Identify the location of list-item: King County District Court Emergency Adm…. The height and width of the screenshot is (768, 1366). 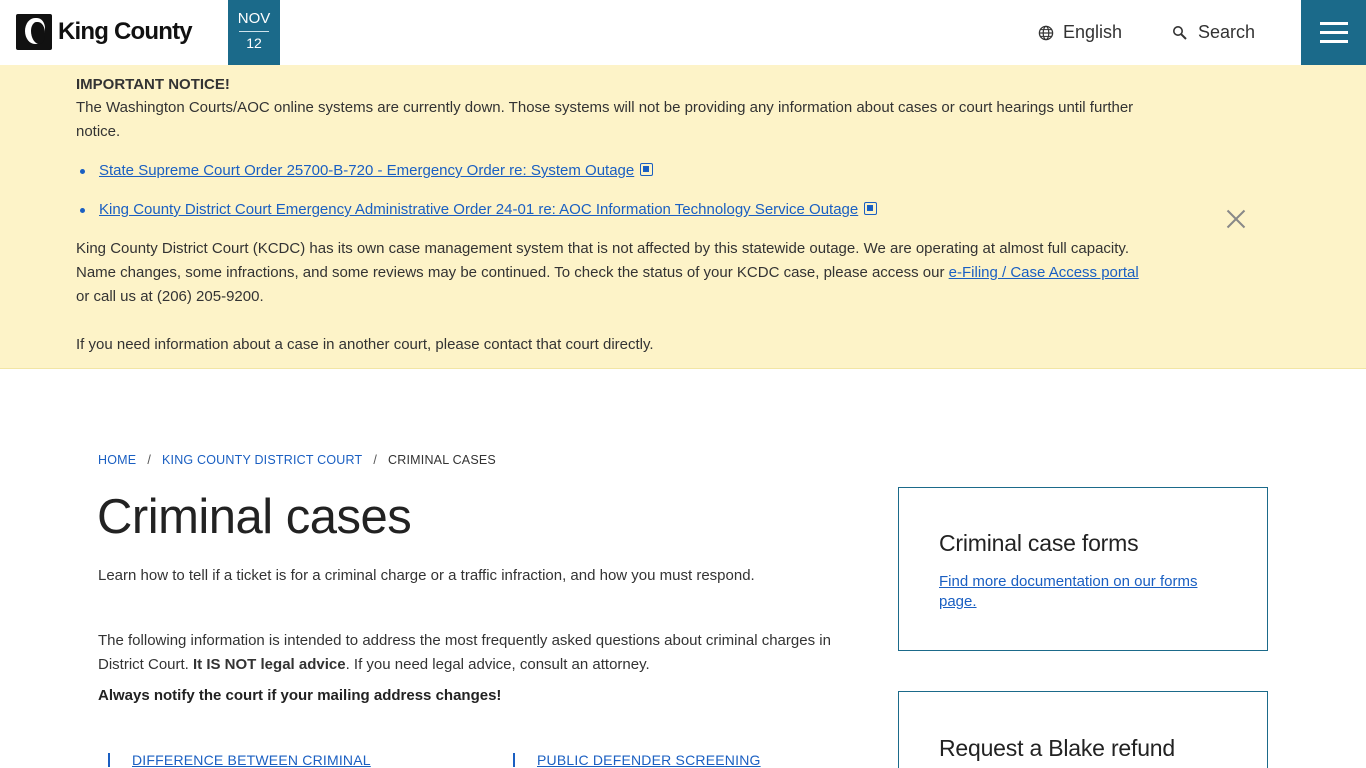
(613, 210).